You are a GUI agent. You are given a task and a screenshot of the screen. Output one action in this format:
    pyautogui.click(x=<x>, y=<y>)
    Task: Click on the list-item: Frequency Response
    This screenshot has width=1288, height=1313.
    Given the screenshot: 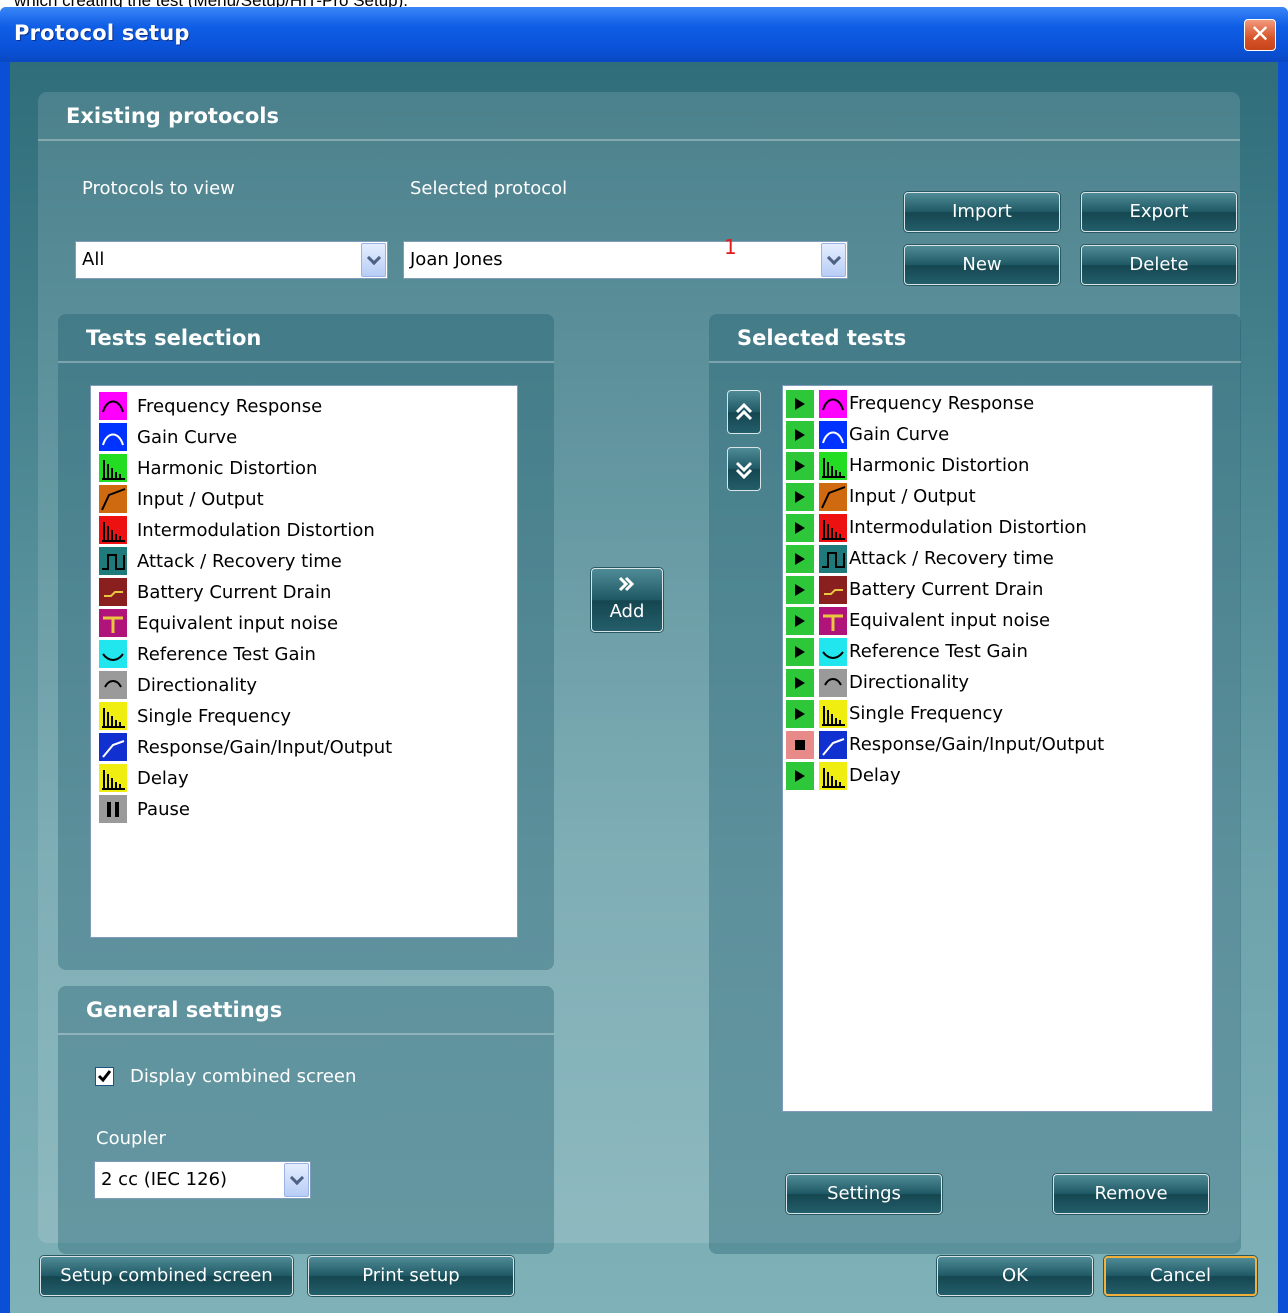 What is the action you would take?
    pyautogui.click(x=304, y=407)
    